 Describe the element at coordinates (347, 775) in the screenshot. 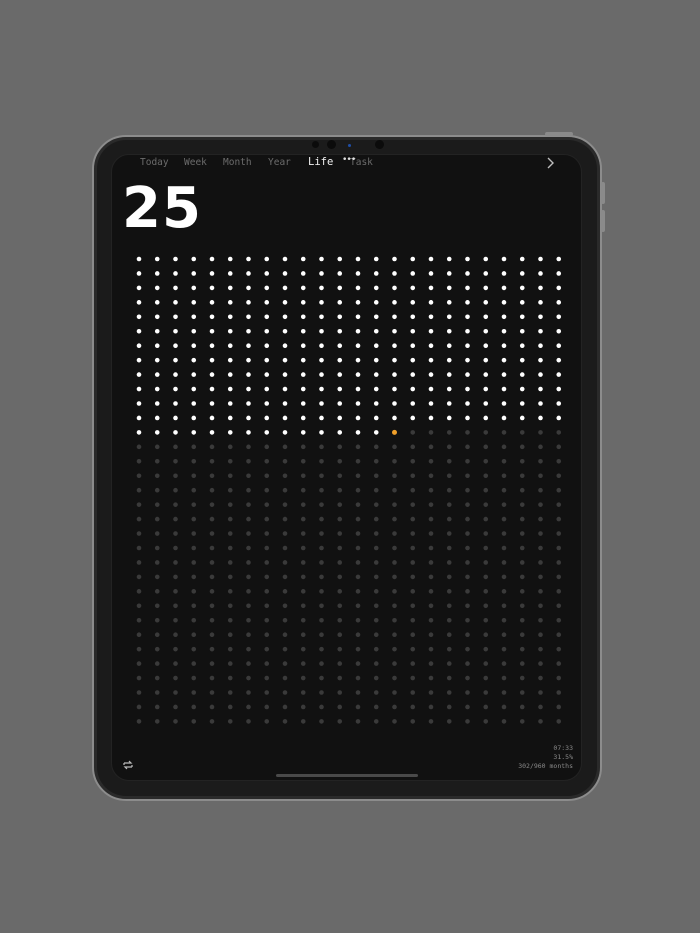

I see `home-indicator` at that location.